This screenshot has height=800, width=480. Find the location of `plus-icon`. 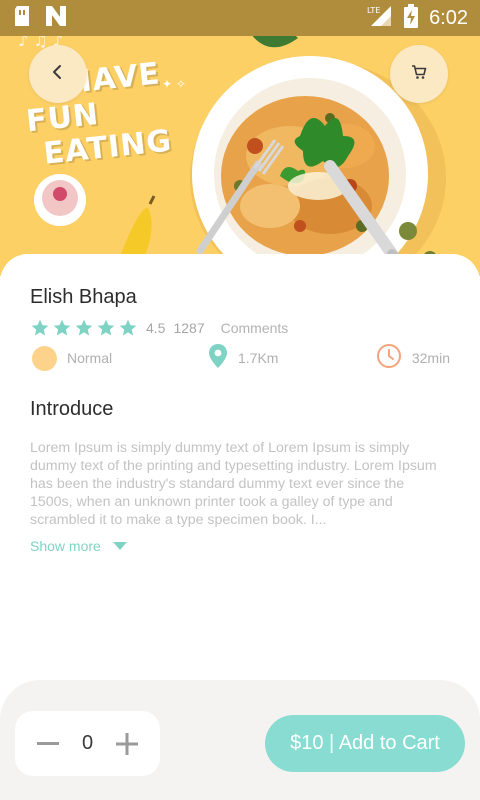

plus-icon is located at coordinates (127, 743).